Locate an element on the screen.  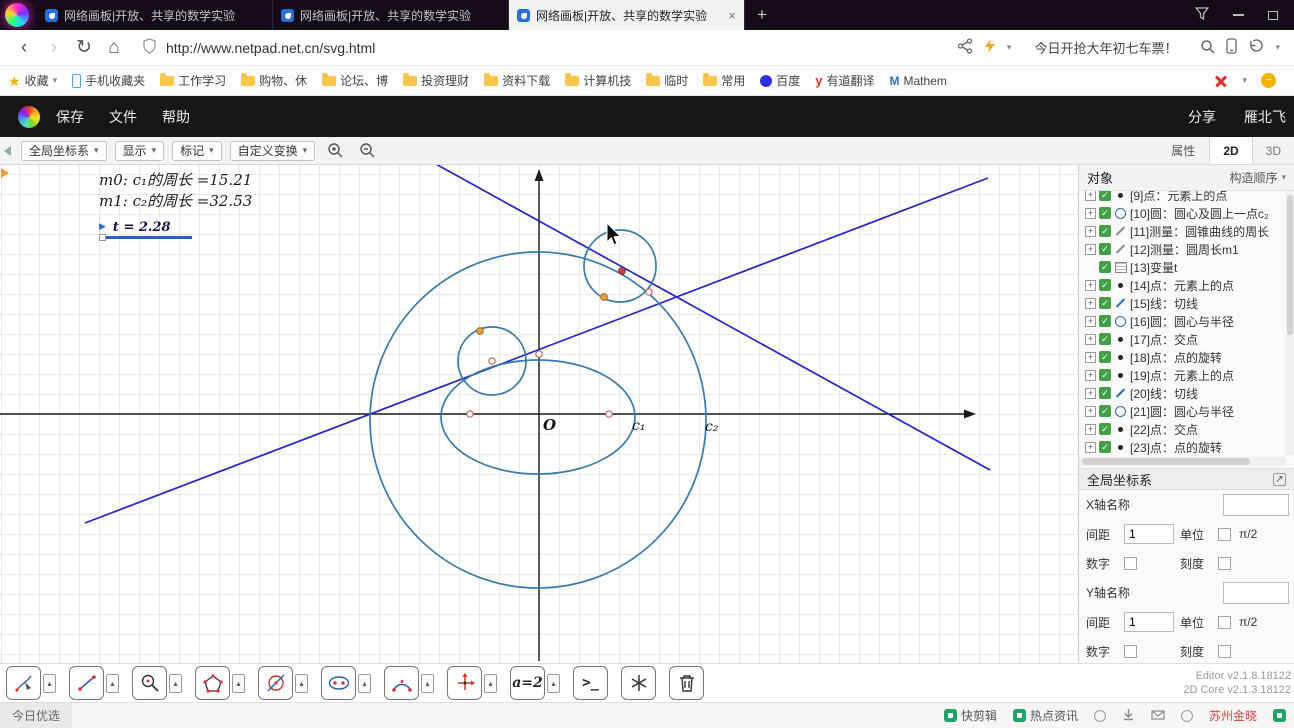
back-button: ‹ is located at coordinates (24, 48).